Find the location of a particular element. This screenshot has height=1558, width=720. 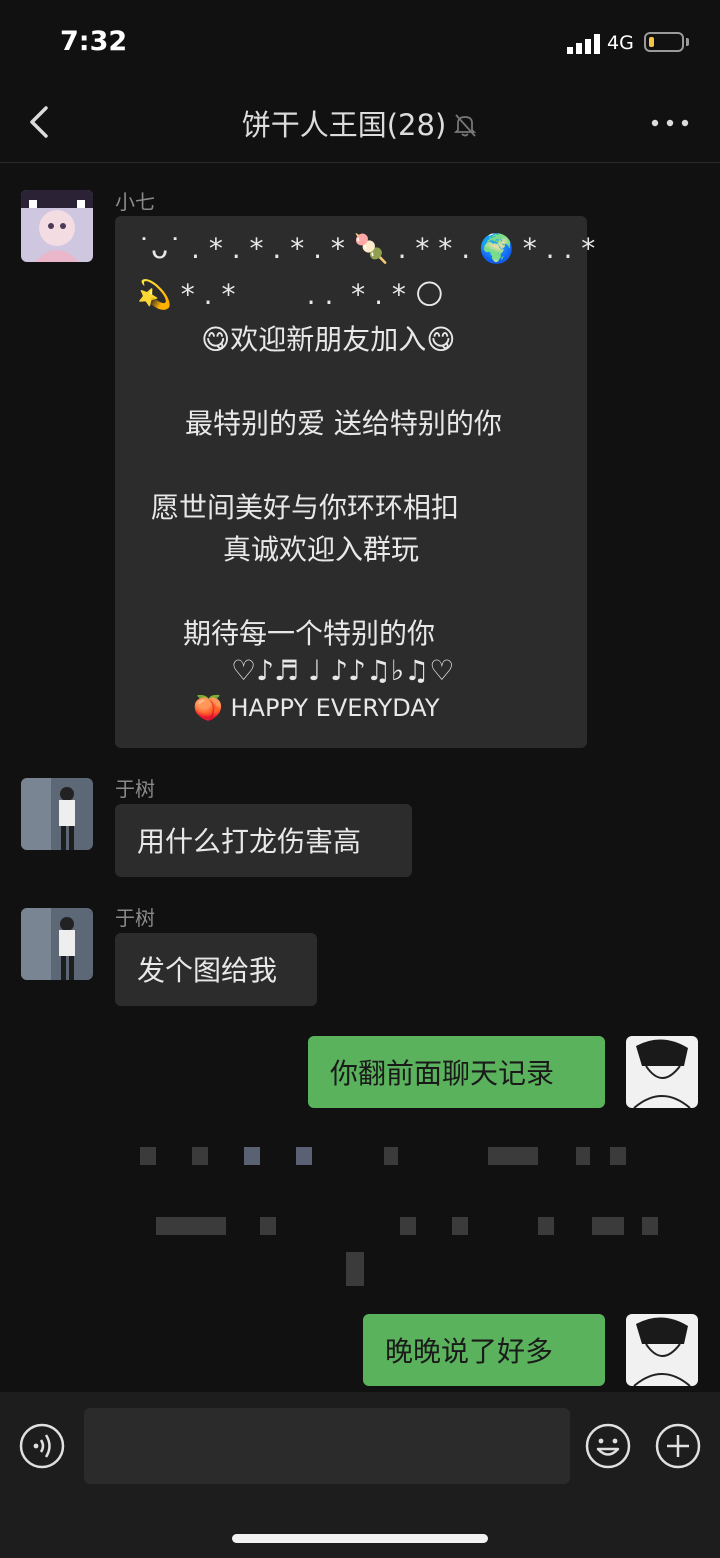

status-time: 7:32 is located at coordinates (94, 41).